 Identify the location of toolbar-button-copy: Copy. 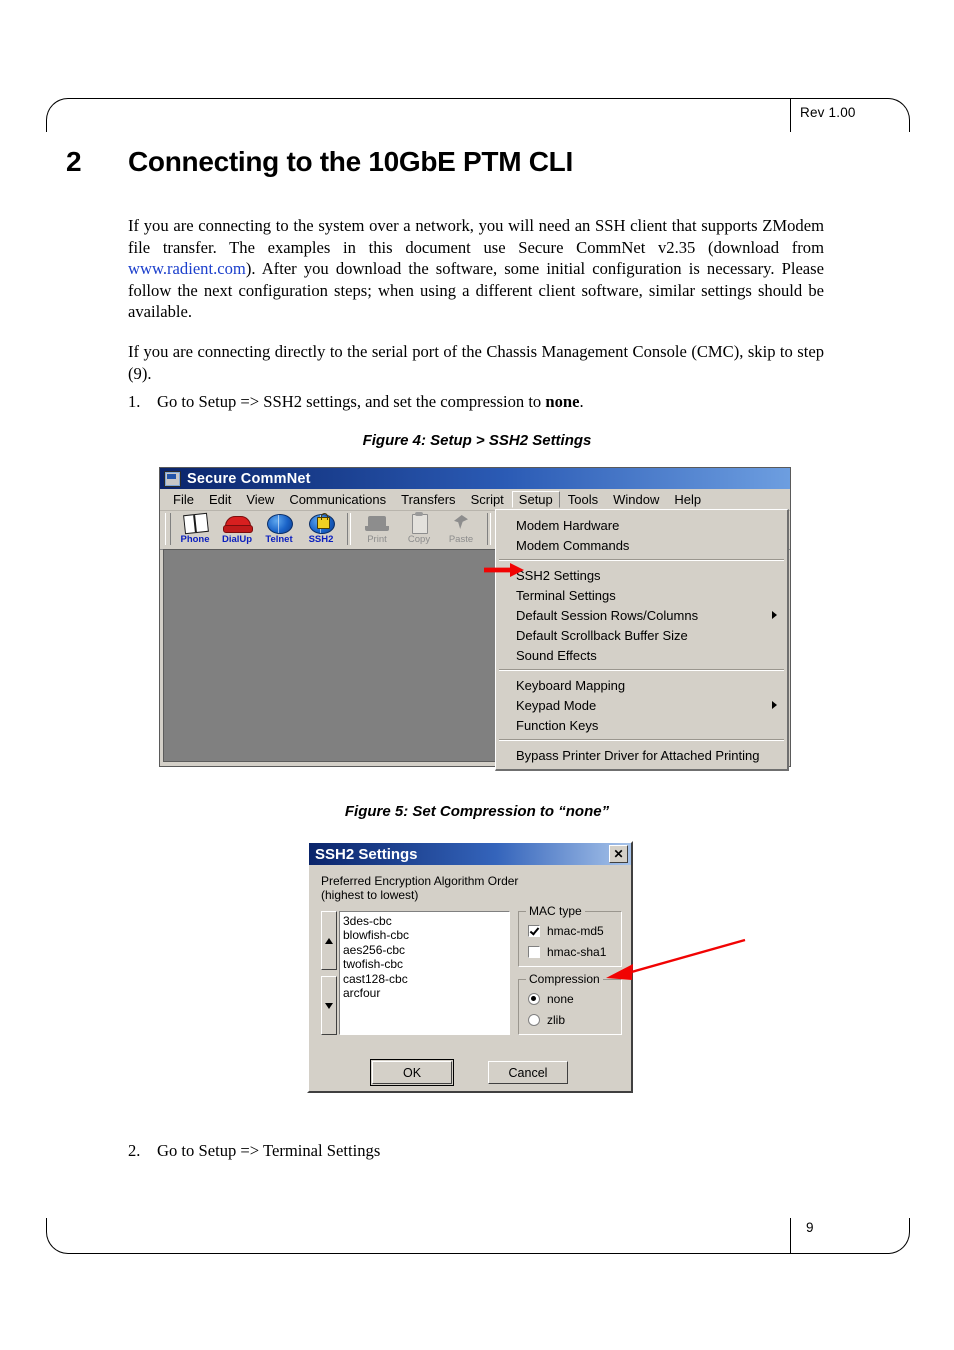
(419, 528).